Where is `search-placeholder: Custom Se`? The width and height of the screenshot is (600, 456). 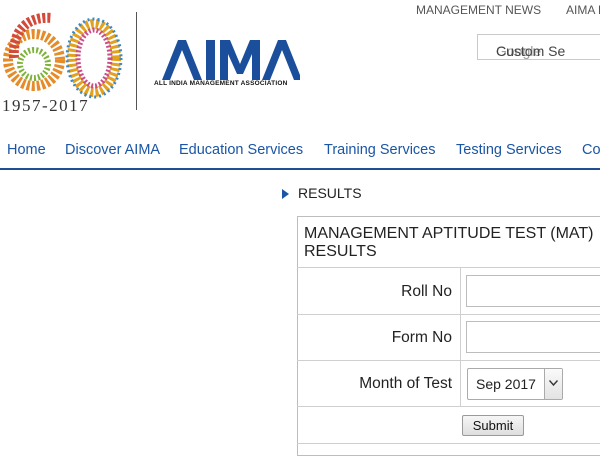 search-placeholder: Custom Se is located at coordinates (531, 51).